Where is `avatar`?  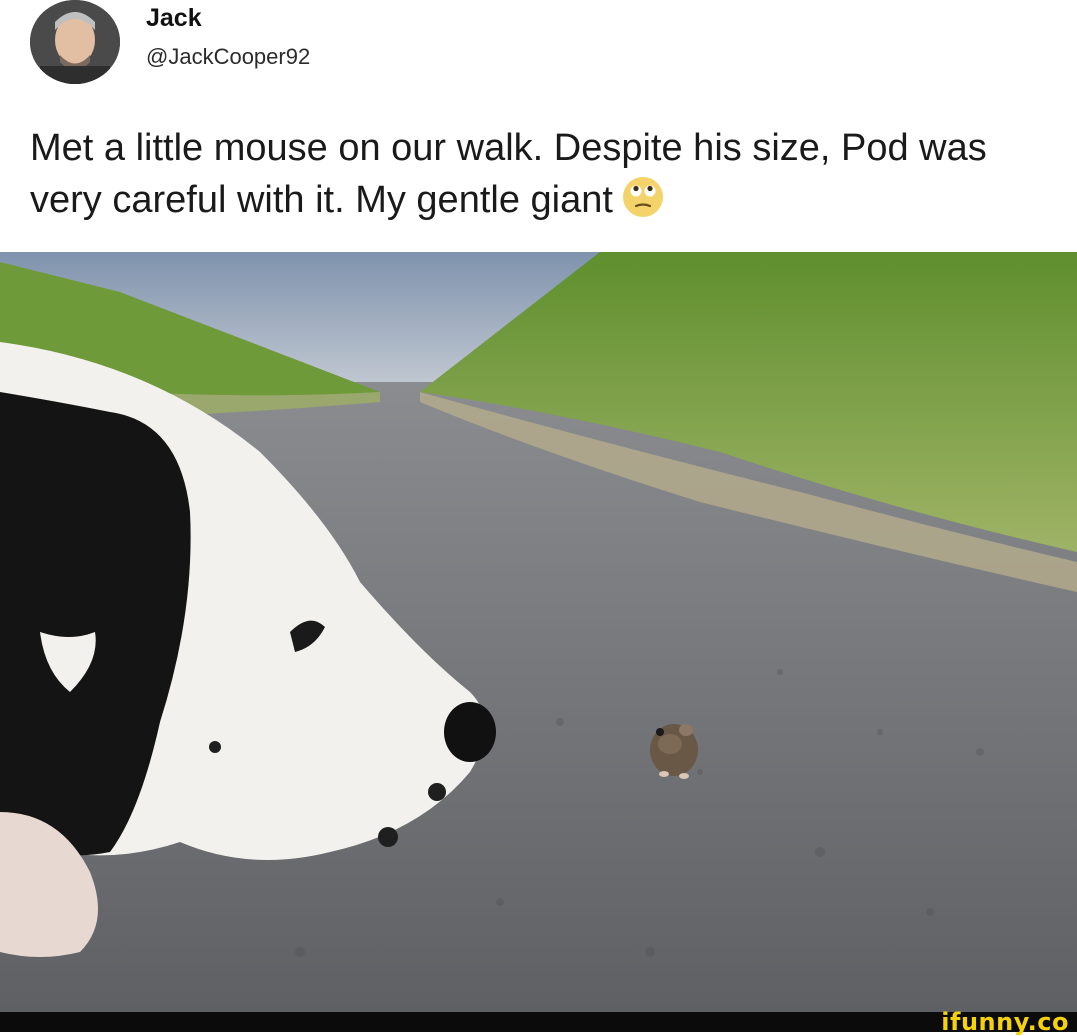 avatar is located at coordinates (75, 42).